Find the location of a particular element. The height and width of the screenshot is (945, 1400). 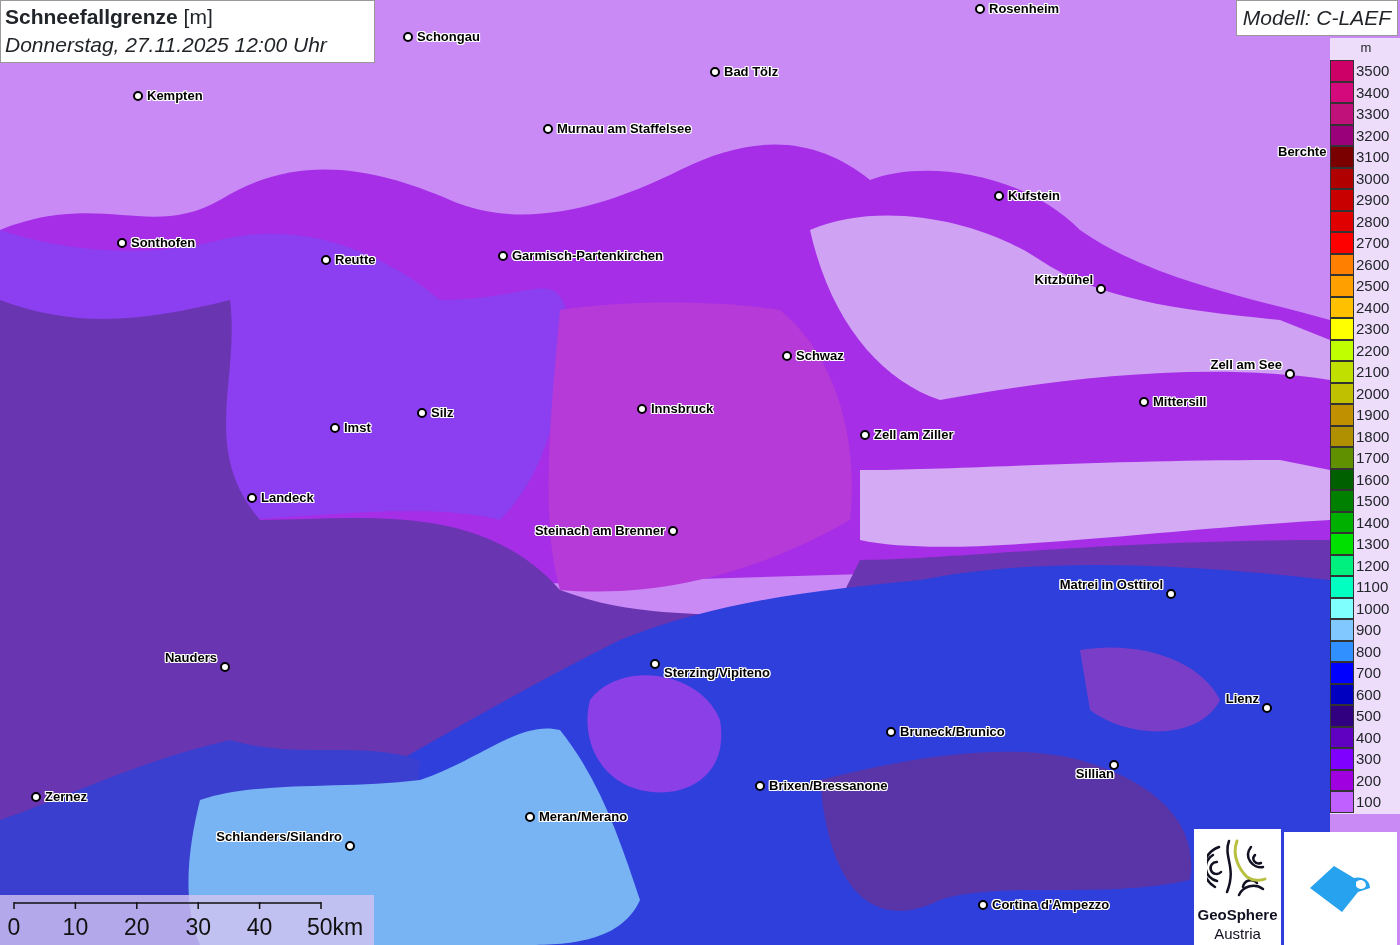

city-label: Meran/Merano is located at coordinates (583, 816).